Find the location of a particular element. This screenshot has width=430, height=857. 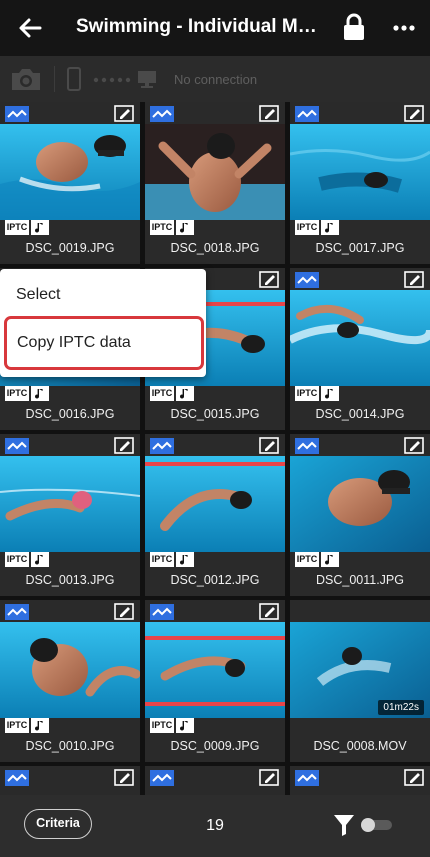

photo-filename: DSC_0015.JPG is located at coordinates (215, 414).